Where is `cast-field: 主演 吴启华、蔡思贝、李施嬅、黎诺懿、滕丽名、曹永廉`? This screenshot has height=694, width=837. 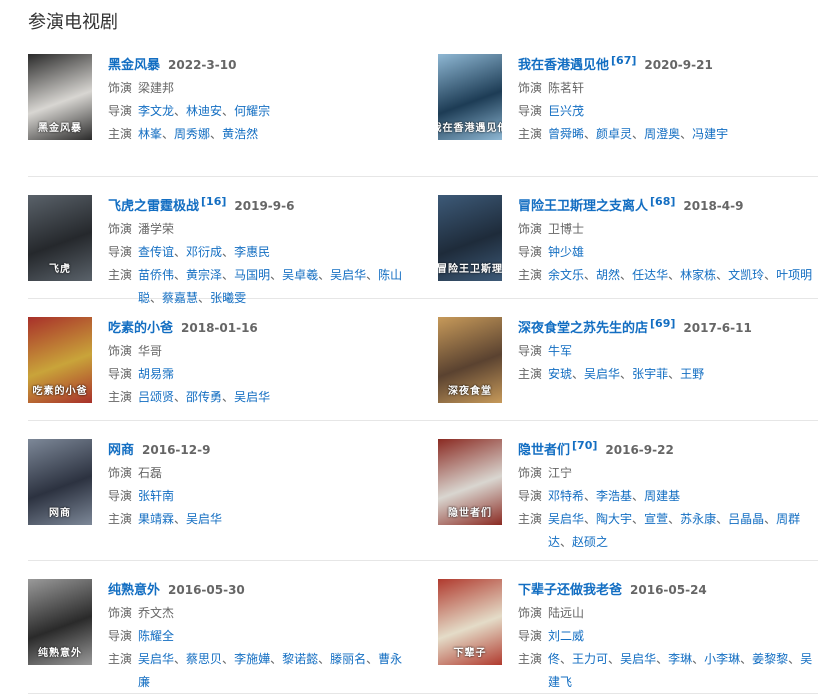
cast-field: 主演 吴启华、蔡思贝、李施嬅、黎诺懿、滕丽名、曹永廉 is located at coordinates (258, 671).